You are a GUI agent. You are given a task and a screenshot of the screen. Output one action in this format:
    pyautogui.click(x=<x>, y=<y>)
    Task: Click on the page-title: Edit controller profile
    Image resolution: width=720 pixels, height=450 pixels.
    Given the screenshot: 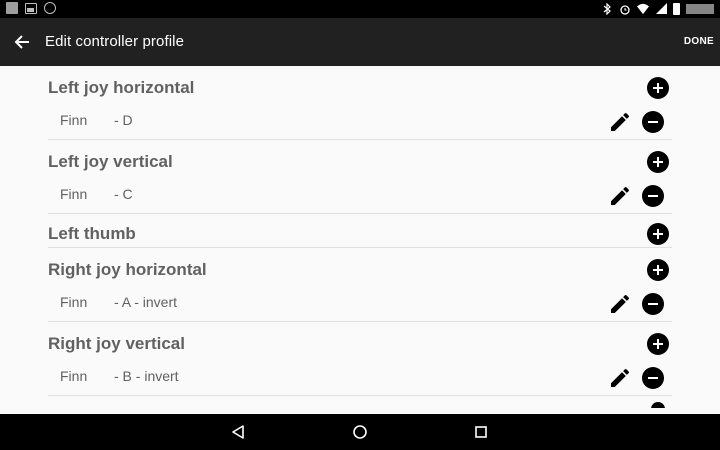 What is the action you would take?
    pyautogui.click(x=115, y=41)
    